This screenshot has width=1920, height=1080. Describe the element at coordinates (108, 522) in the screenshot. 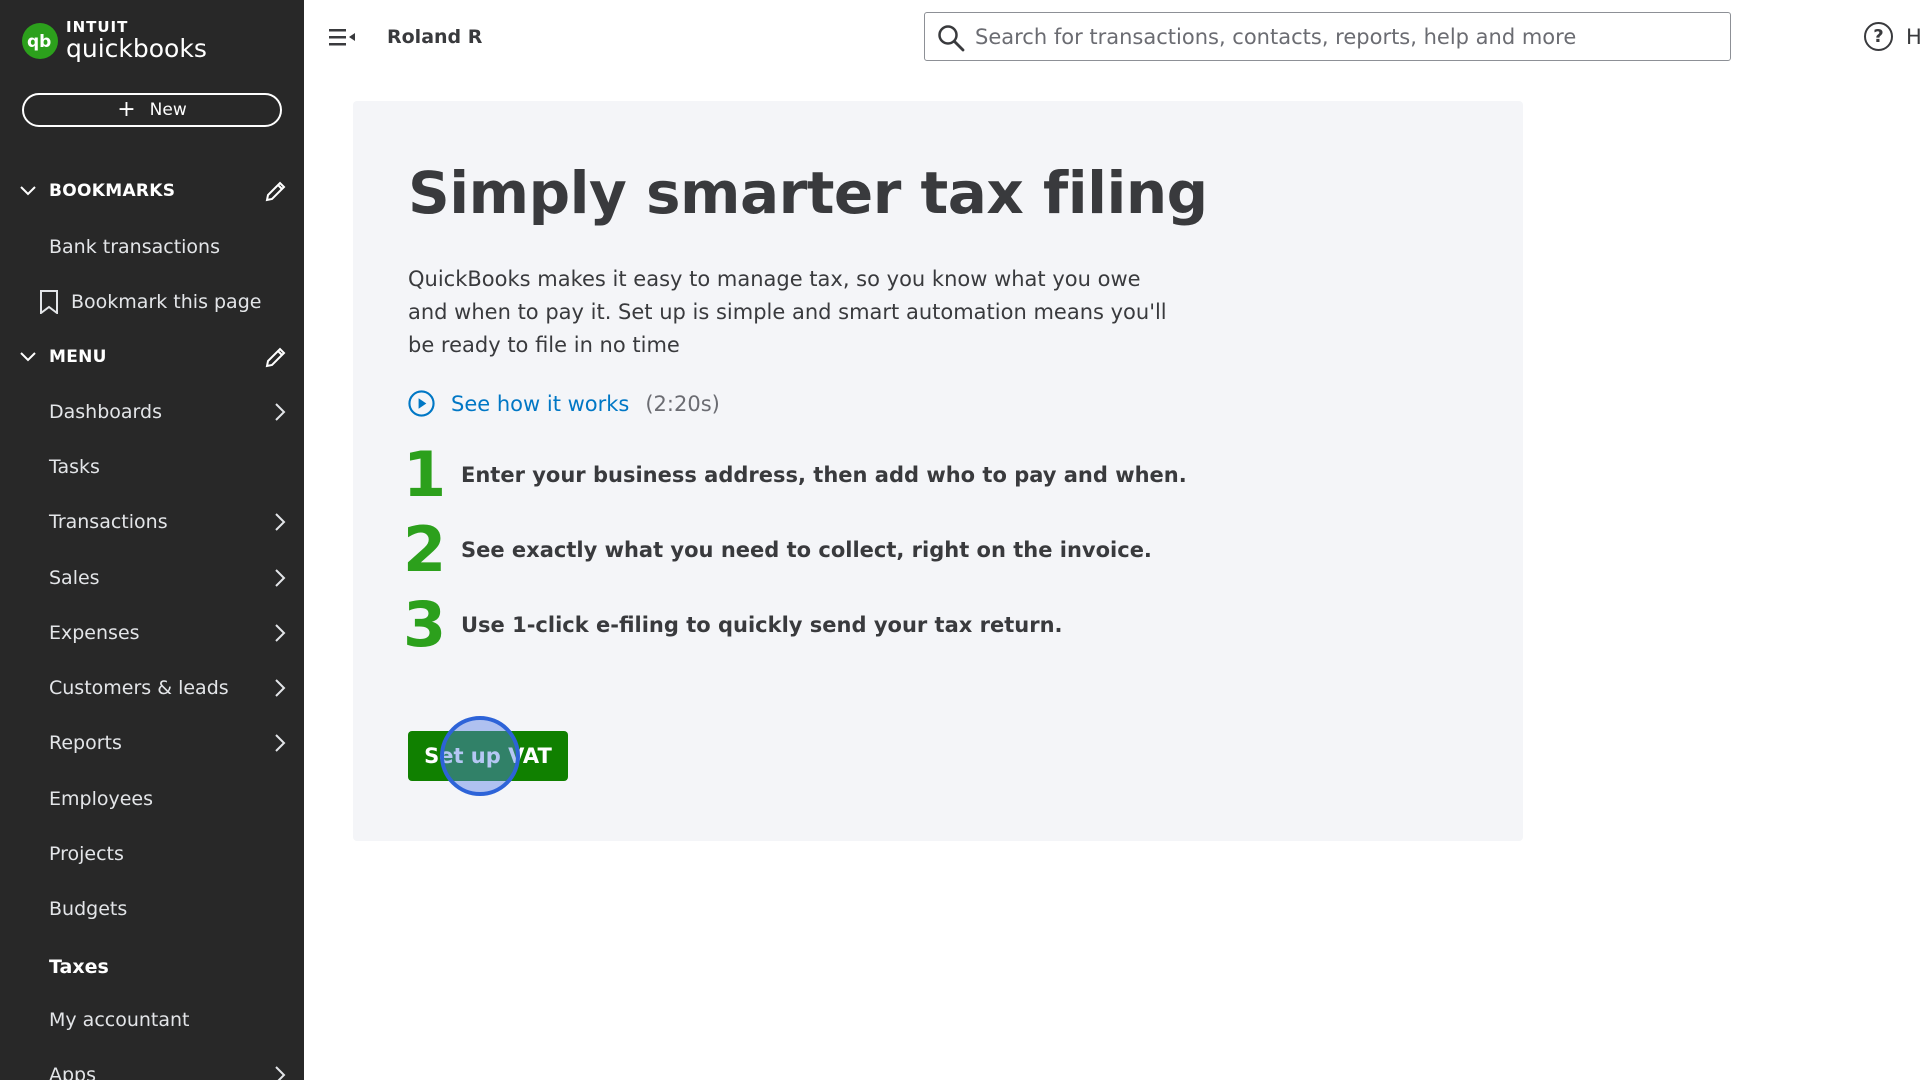

I see `nav-item-label: Transactions` at that location.